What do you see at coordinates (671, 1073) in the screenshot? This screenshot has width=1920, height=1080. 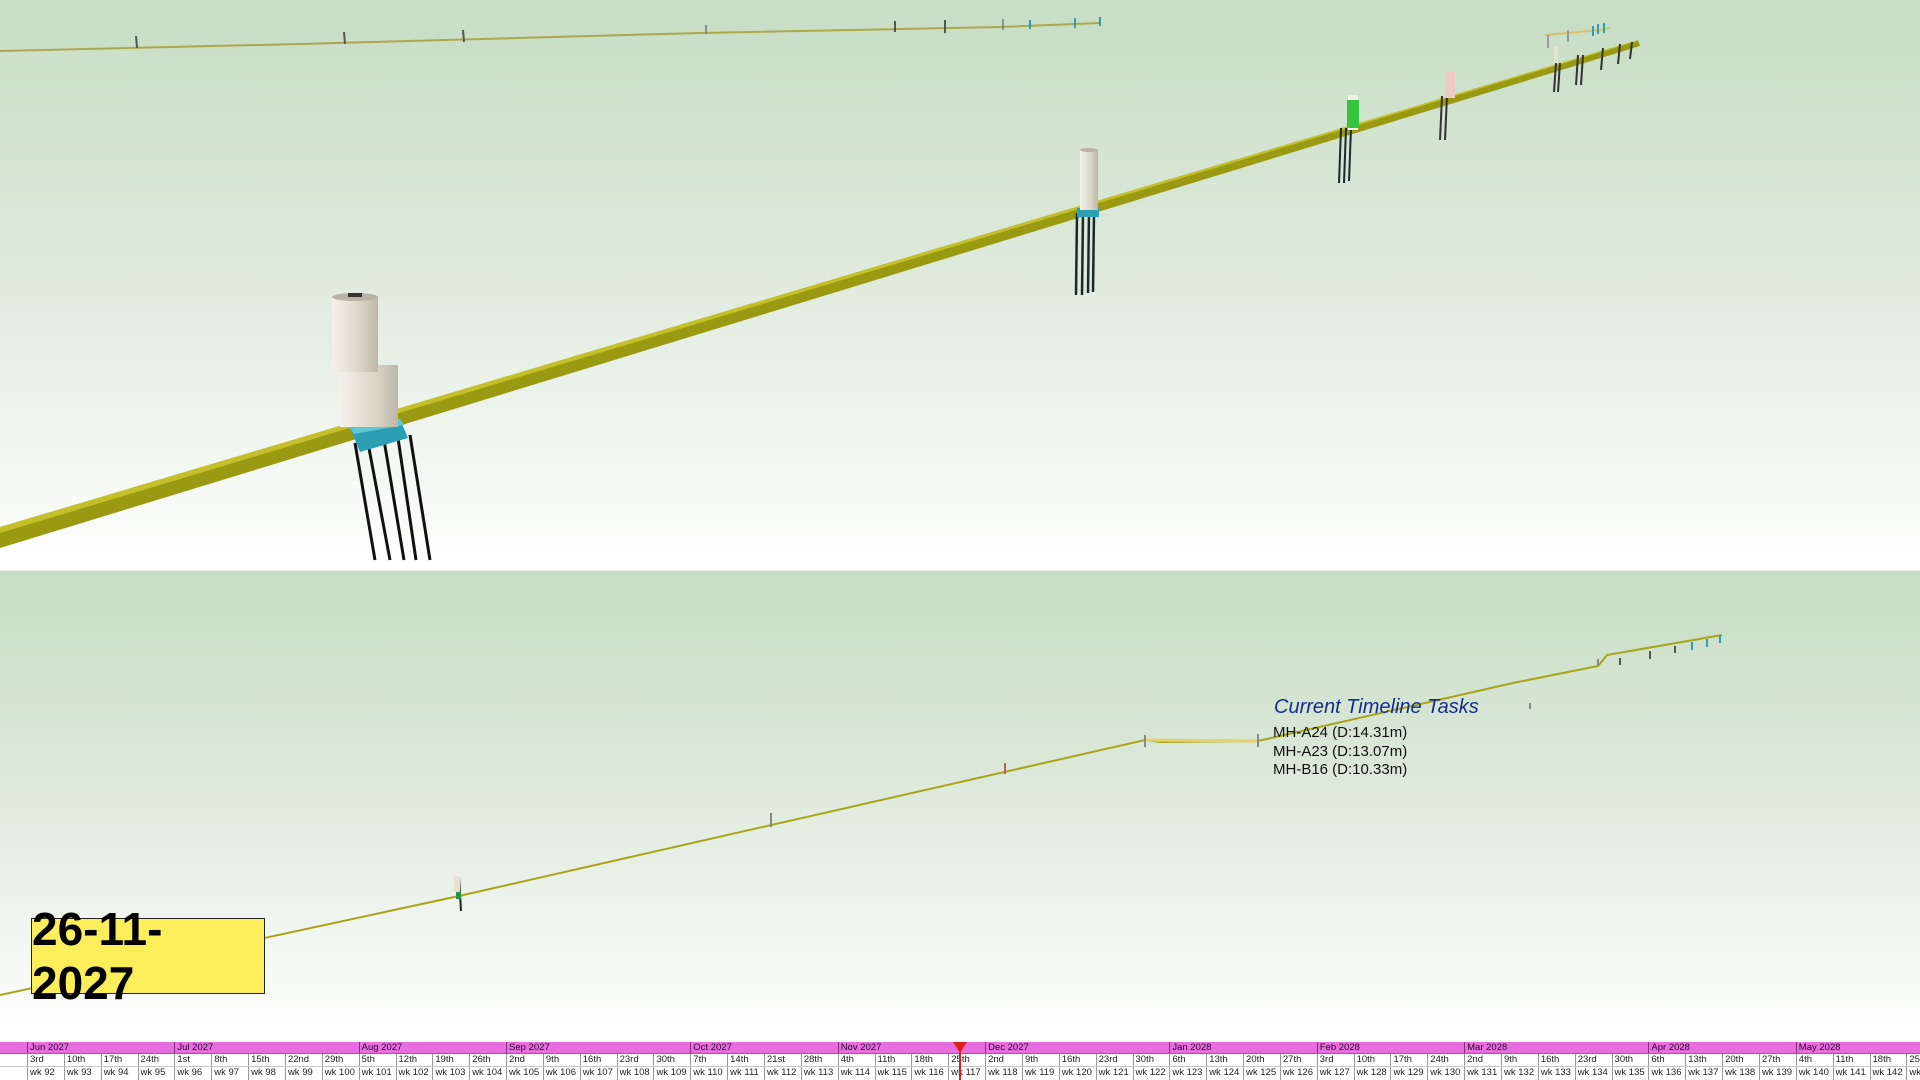 I see `timeline-week-label: wk 109` at bounding box center [671, 1073].